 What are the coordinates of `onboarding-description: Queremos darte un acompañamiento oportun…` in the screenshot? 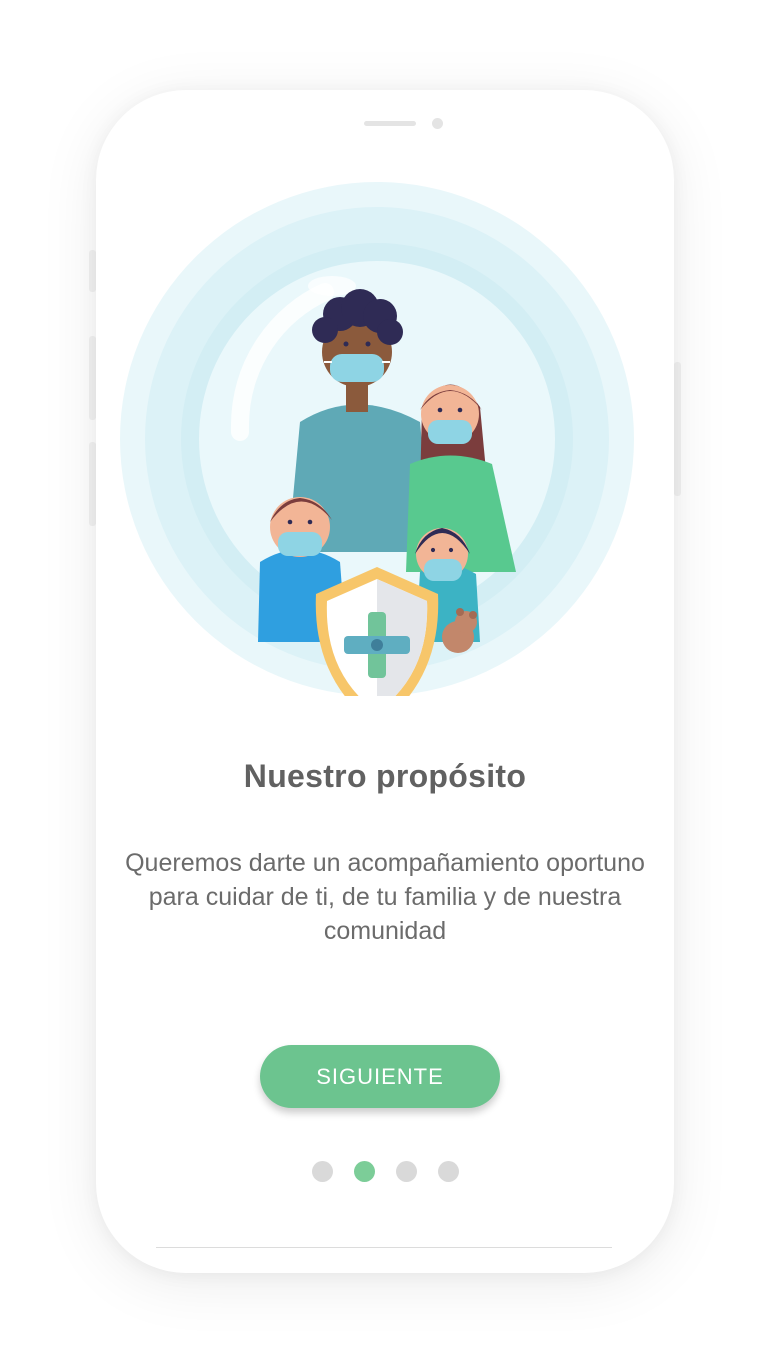 It's located at (385, 897).